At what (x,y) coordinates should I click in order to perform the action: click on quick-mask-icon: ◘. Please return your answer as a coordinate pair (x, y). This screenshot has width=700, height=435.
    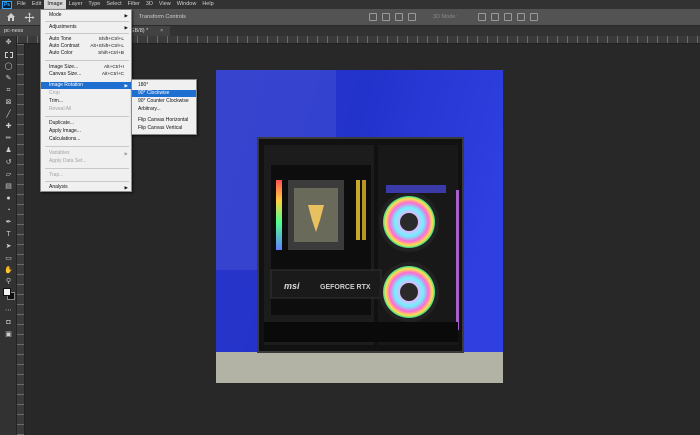
    Looking at the image, I should click on (8, 322).